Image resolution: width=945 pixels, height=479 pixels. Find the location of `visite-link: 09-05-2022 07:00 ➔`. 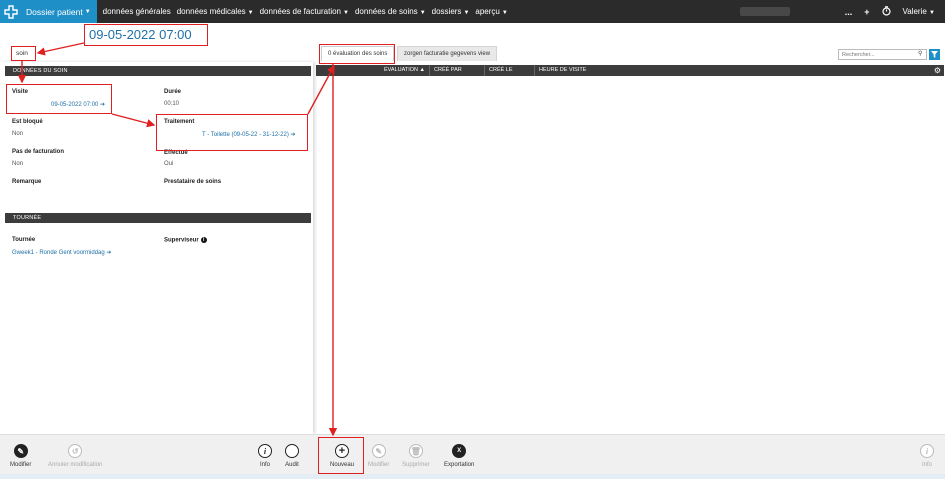

visite-link: 09-05-2022 07:00 ➔ is located at coordinates (78, 104).